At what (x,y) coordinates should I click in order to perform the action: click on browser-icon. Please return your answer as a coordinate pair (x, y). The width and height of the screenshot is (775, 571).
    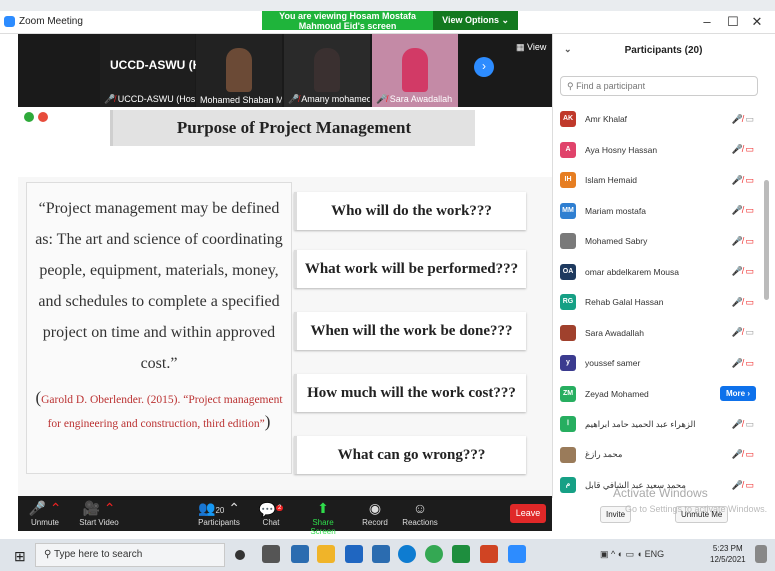
    Looking at the image, I should click on (434, 554).